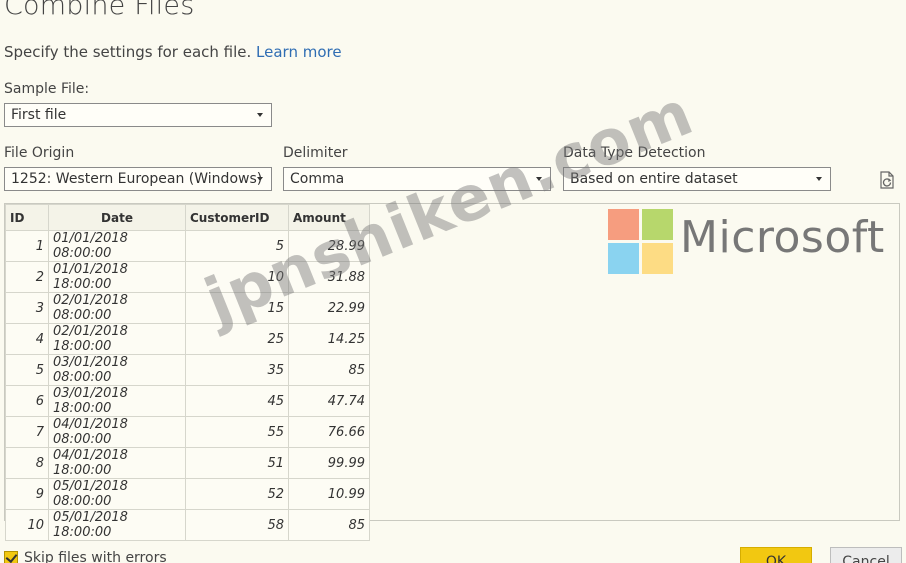 This screenshot has height=563, width=906. Describe the element at coordinates (27, 401) in the screenshot. I see `cell-id: 6` at that location.